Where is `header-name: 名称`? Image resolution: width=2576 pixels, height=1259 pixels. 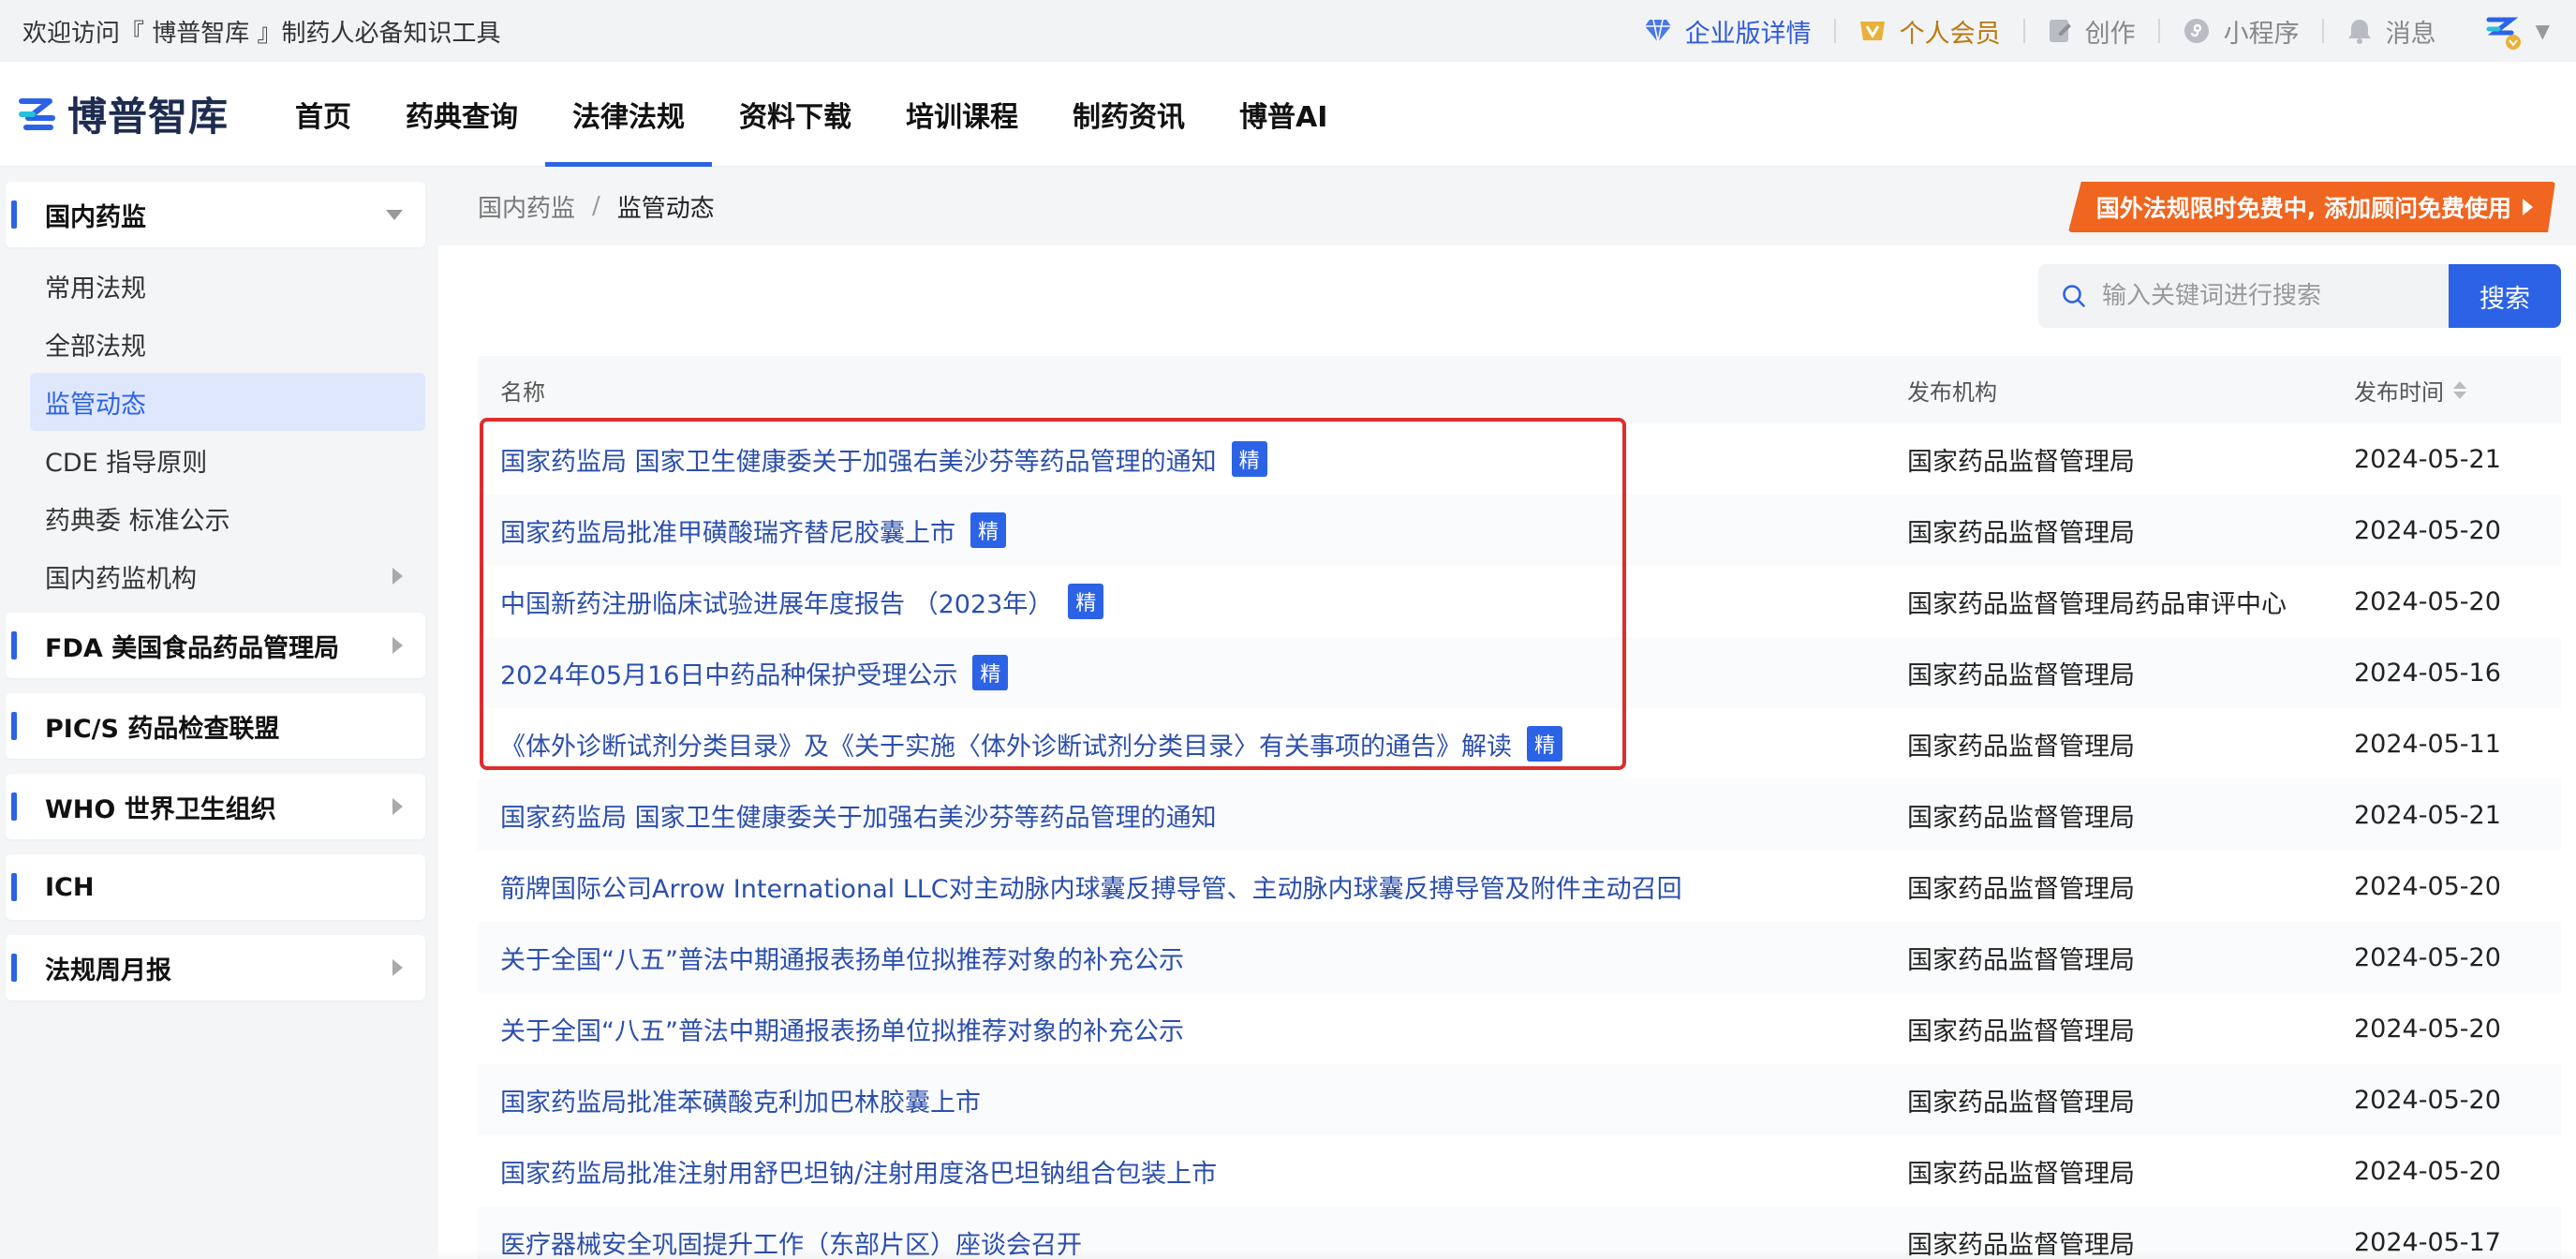
header-name: 名称 is located at coordinates (522, 392).